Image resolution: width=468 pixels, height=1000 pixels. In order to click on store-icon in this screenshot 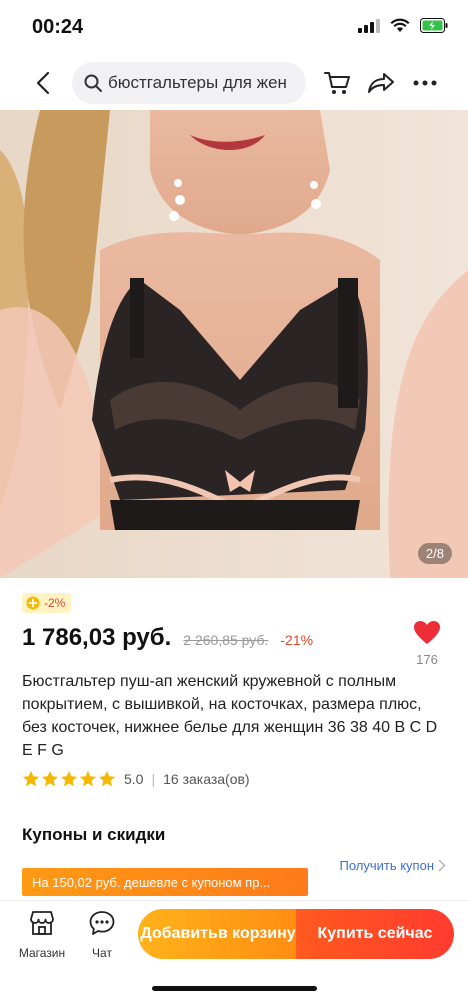, I will do `click(42, 923)`.